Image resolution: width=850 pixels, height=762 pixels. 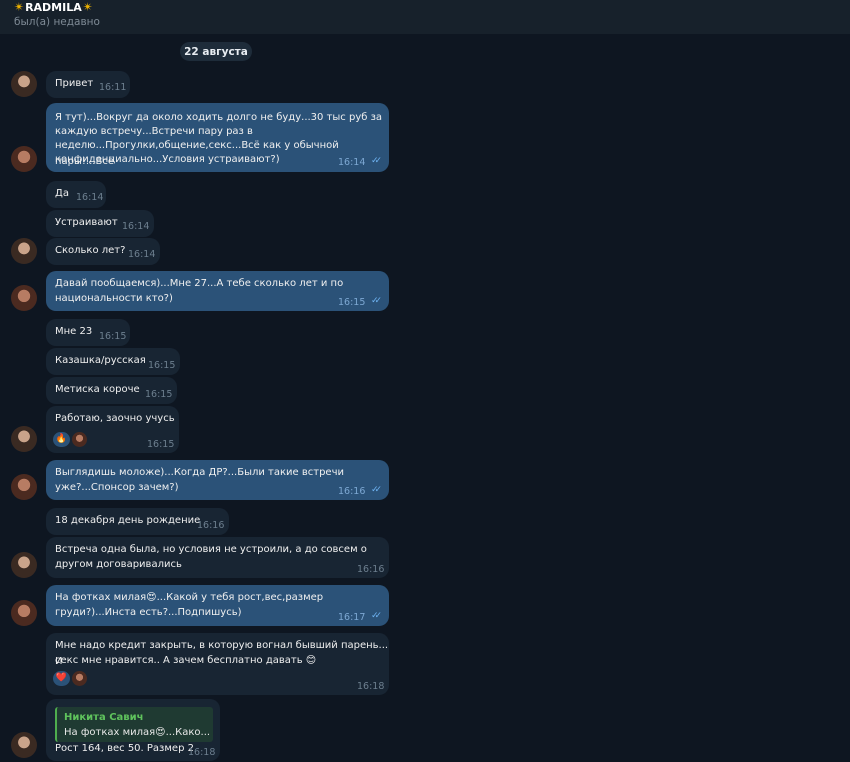 What do you see at coordinates (61, 439) in the screenshot?
I see `reaction-chip: 🔥` at bounding box center [61, 439].